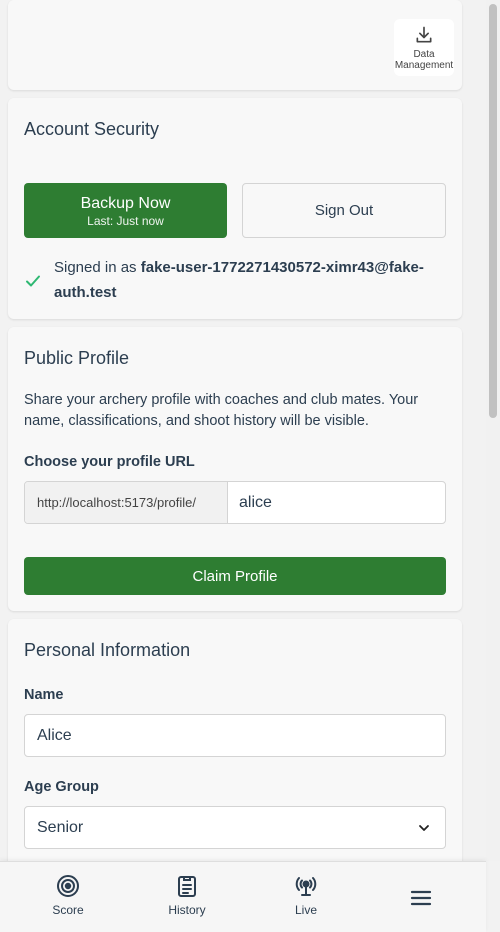 This screenshot has width=500, height=932. I want to click on backup-now-button: Backup Now Last: Just now, so click(125, 210).